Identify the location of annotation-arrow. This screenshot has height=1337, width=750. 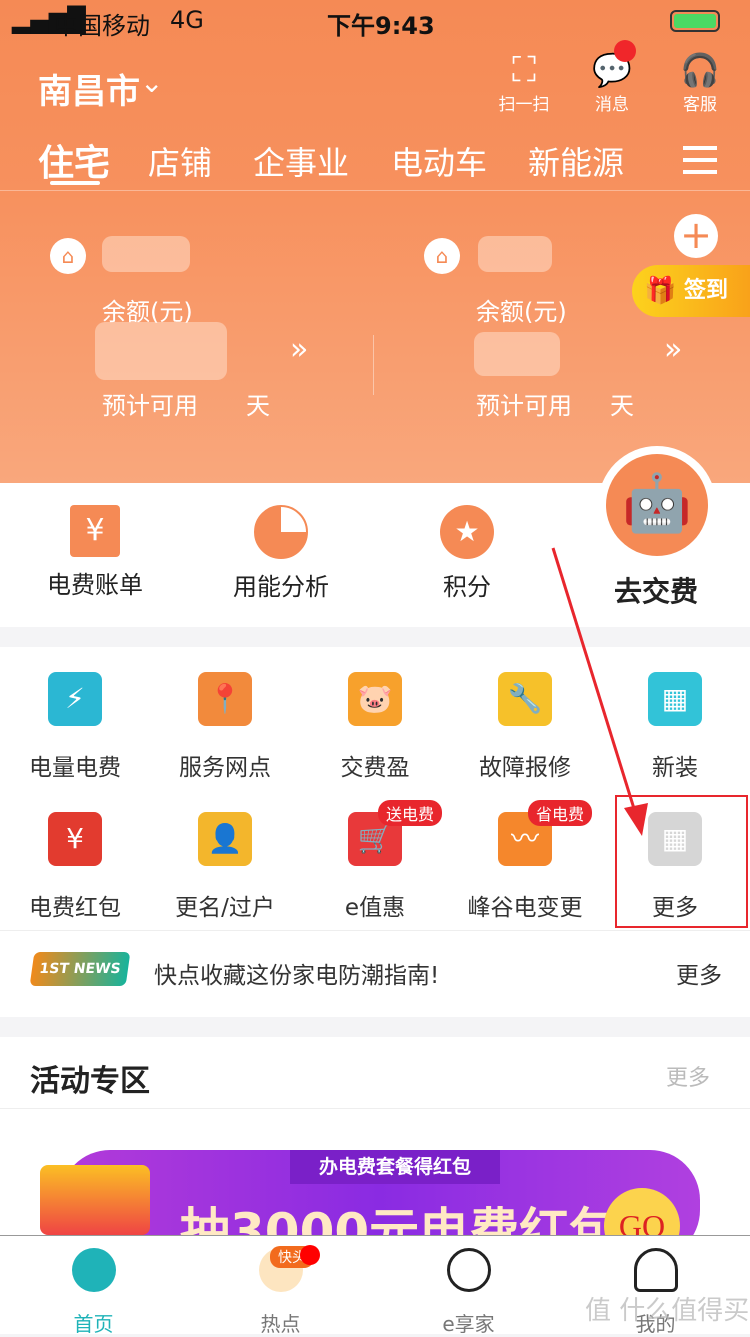
(599, 691).